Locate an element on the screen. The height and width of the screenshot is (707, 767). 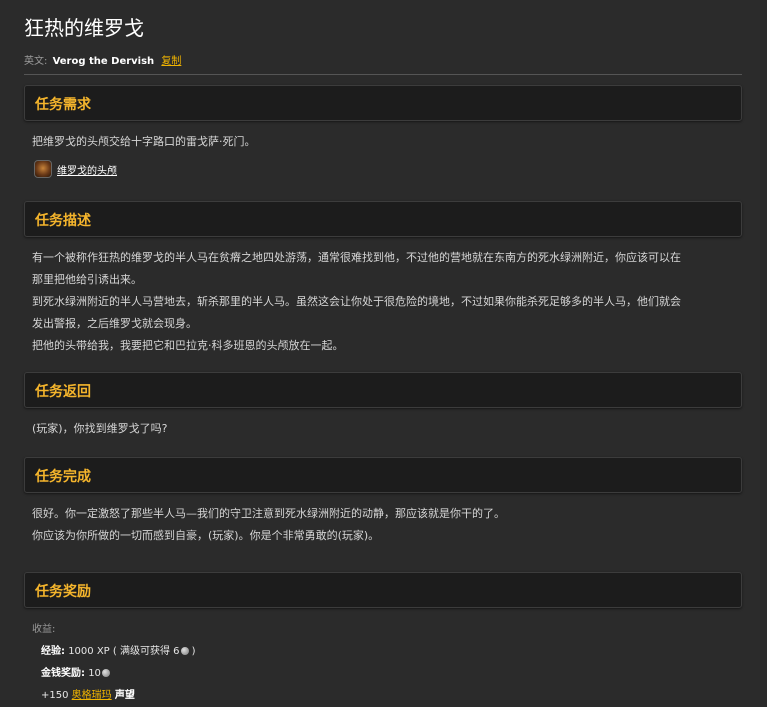
return-heading: 任务返回 is located at coordinates (63, 392).